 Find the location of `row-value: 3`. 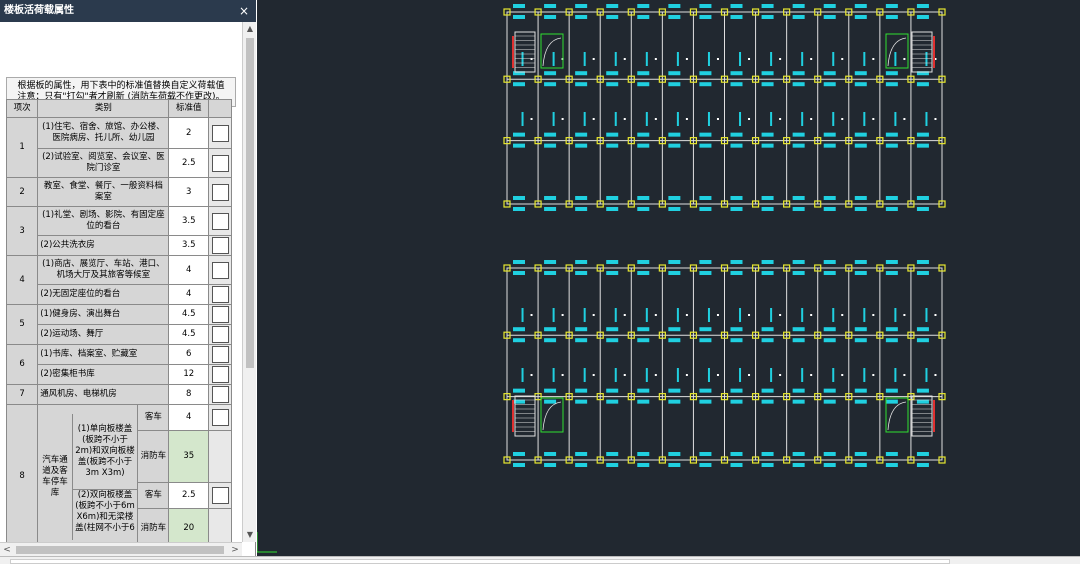

row-value: 3 is located at coordinates (189, 192).